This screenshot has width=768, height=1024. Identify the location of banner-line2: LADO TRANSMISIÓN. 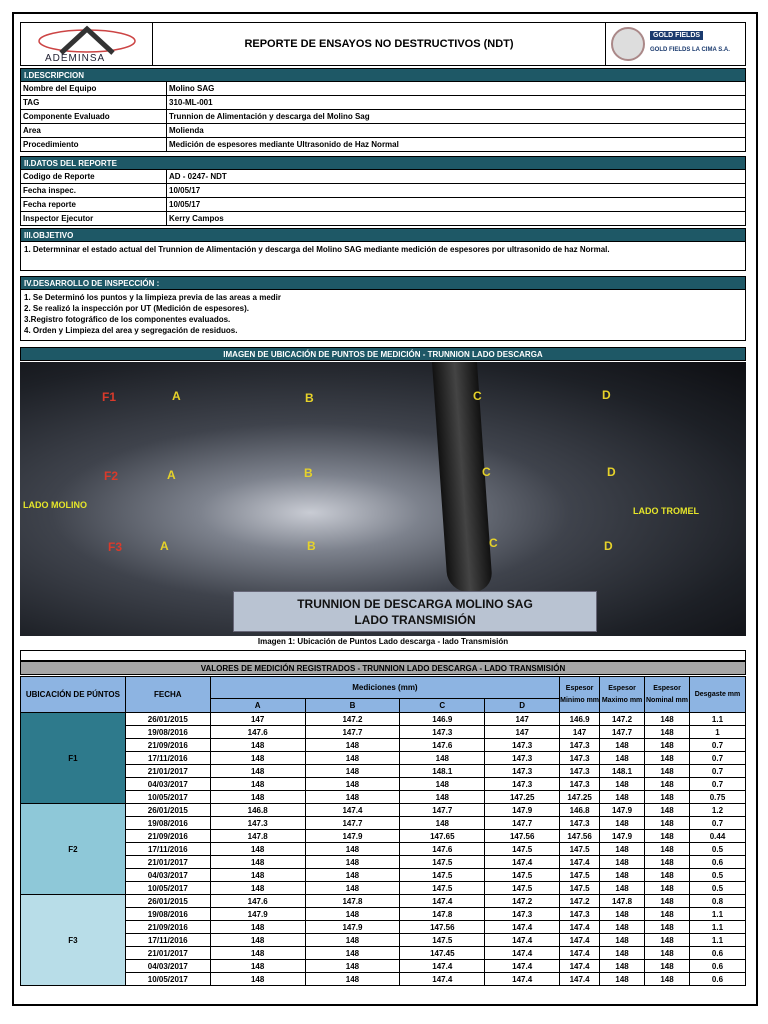
(415, 620).